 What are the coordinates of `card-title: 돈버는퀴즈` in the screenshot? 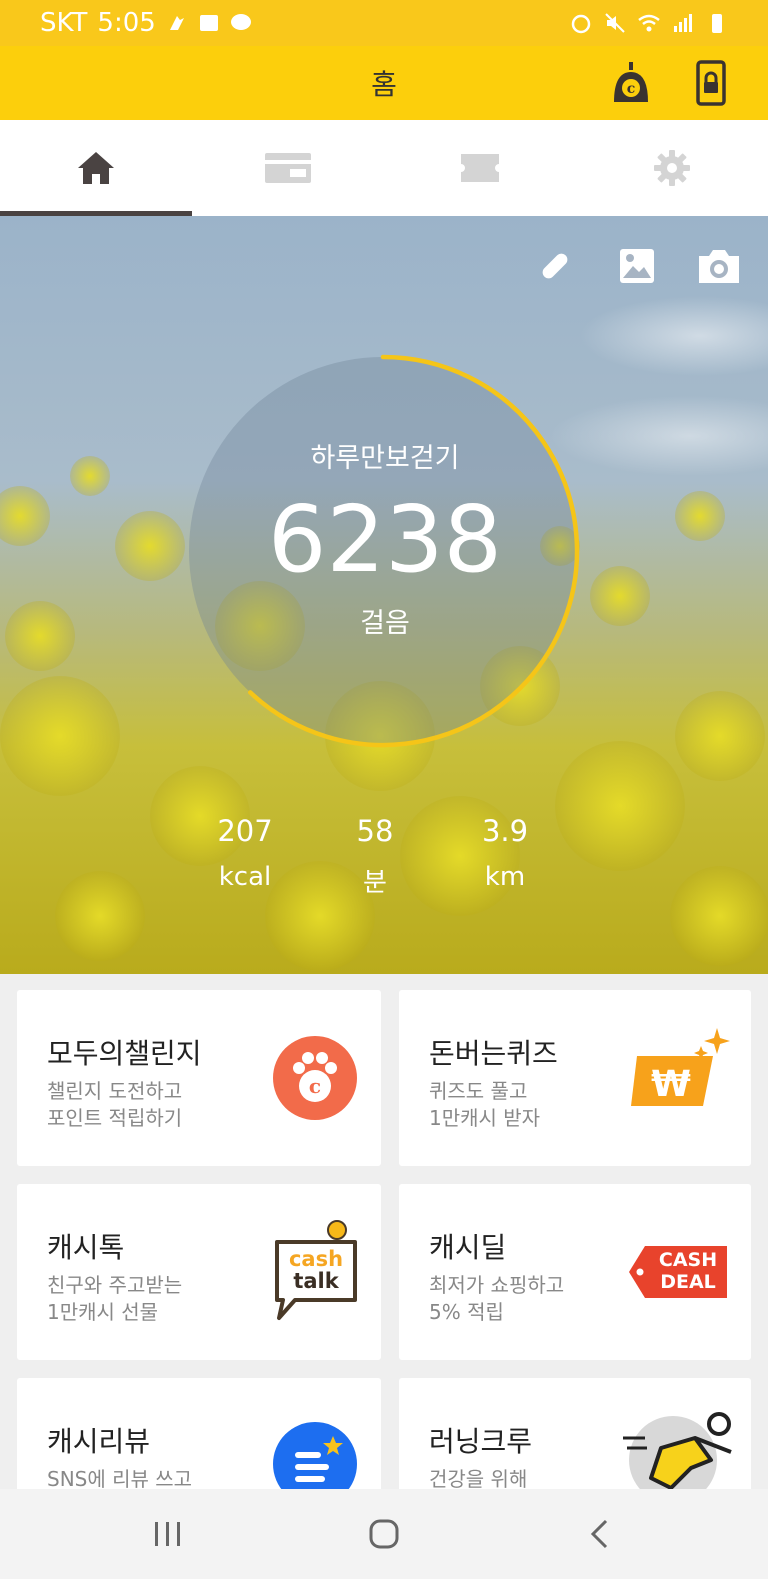 It's located at (493, 1053).